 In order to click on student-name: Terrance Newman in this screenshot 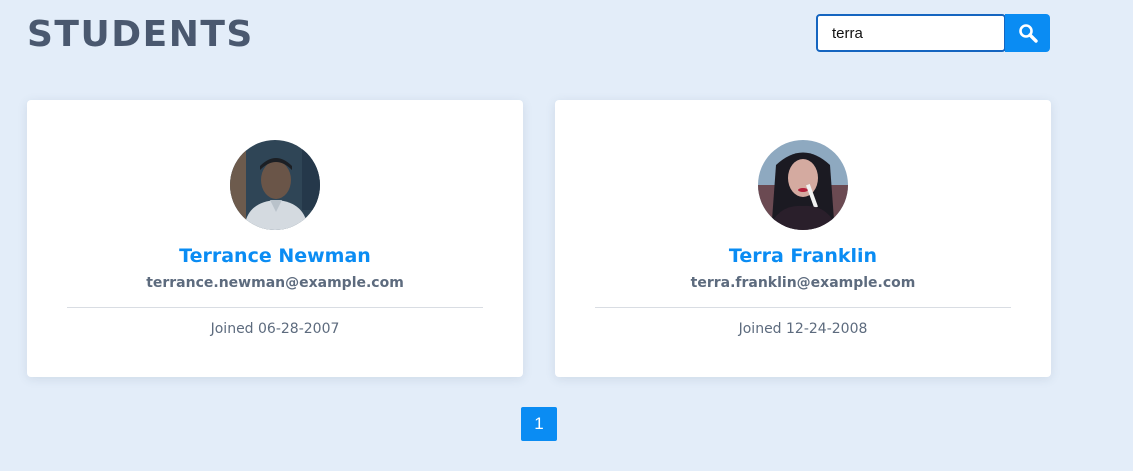, I will do `click(275, 256)`.